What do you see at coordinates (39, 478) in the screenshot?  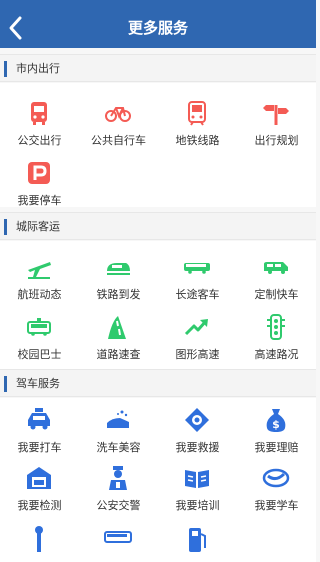 I see `garage-icon` at bounding box center [39, 478].